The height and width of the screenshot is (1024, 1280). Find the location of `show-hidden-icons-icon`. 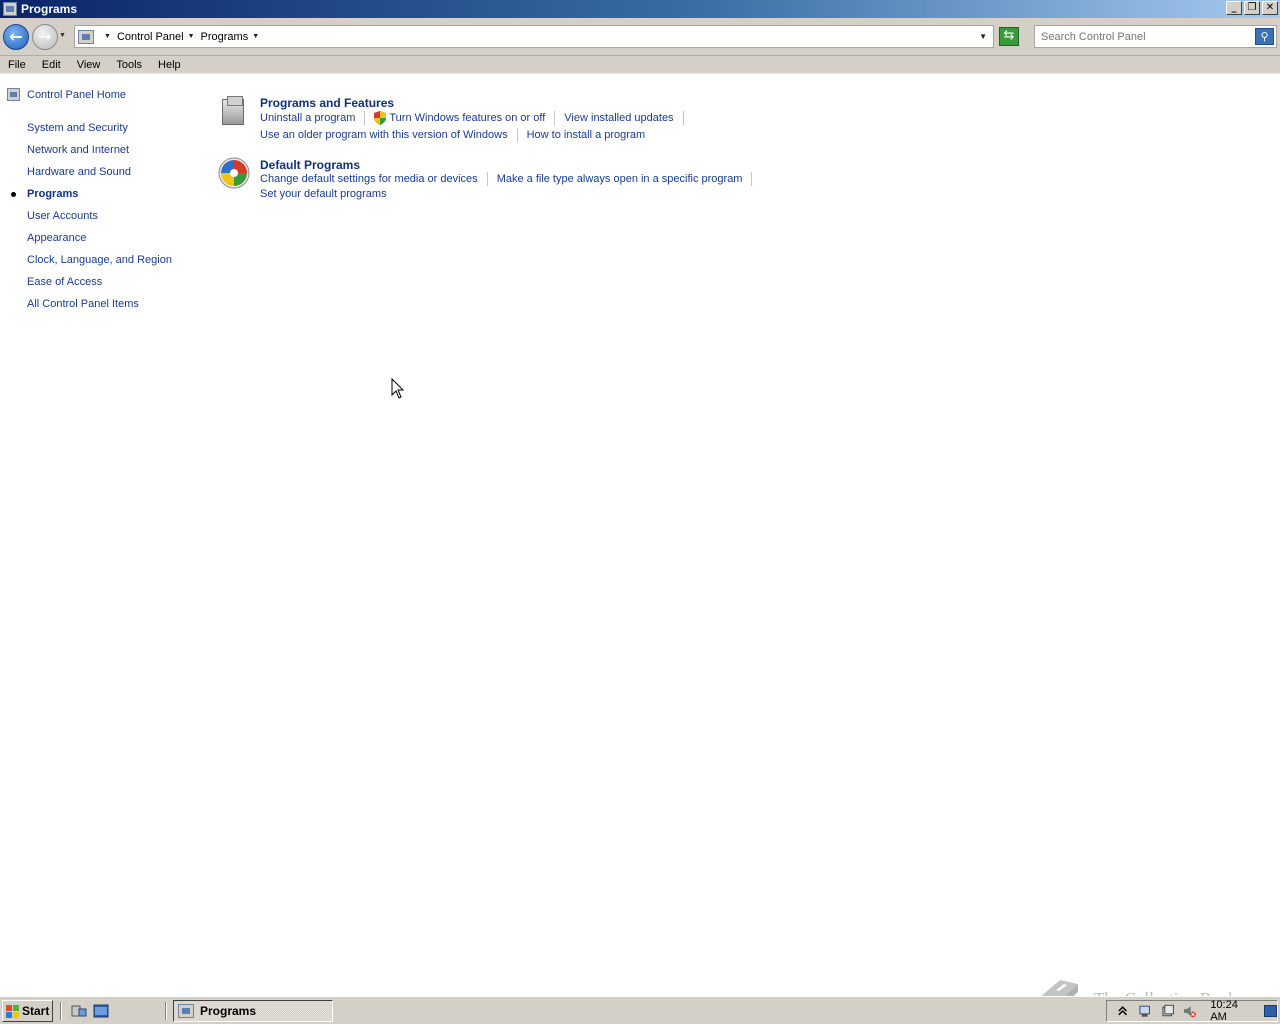

show-hidden-icons-icon is located at coordinates (1122, 1011).